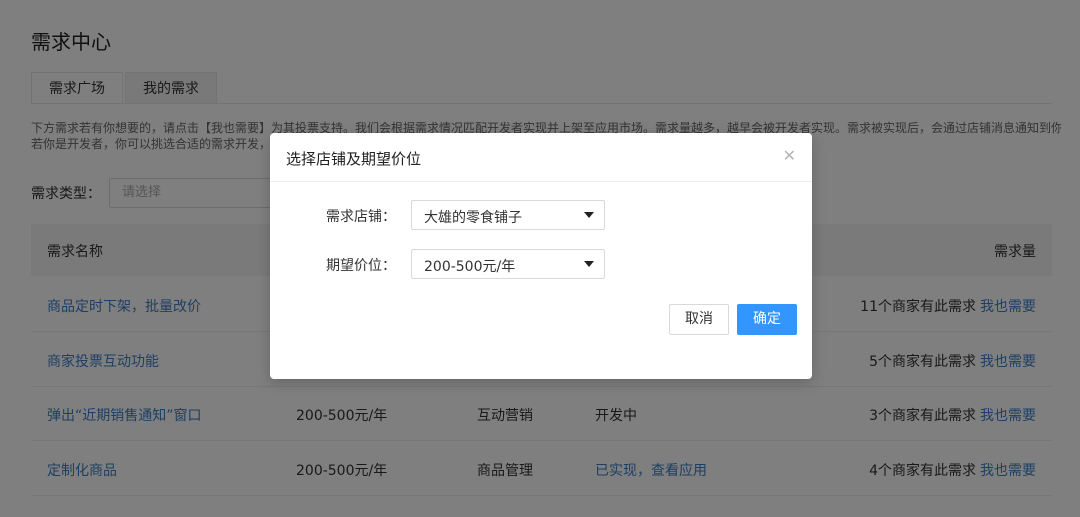 The image size is (1080, 517). Describe the element at coordinates (354, 159) in the screenshot. I see `dialog-title: 选择店铺及期望价位` at that location.